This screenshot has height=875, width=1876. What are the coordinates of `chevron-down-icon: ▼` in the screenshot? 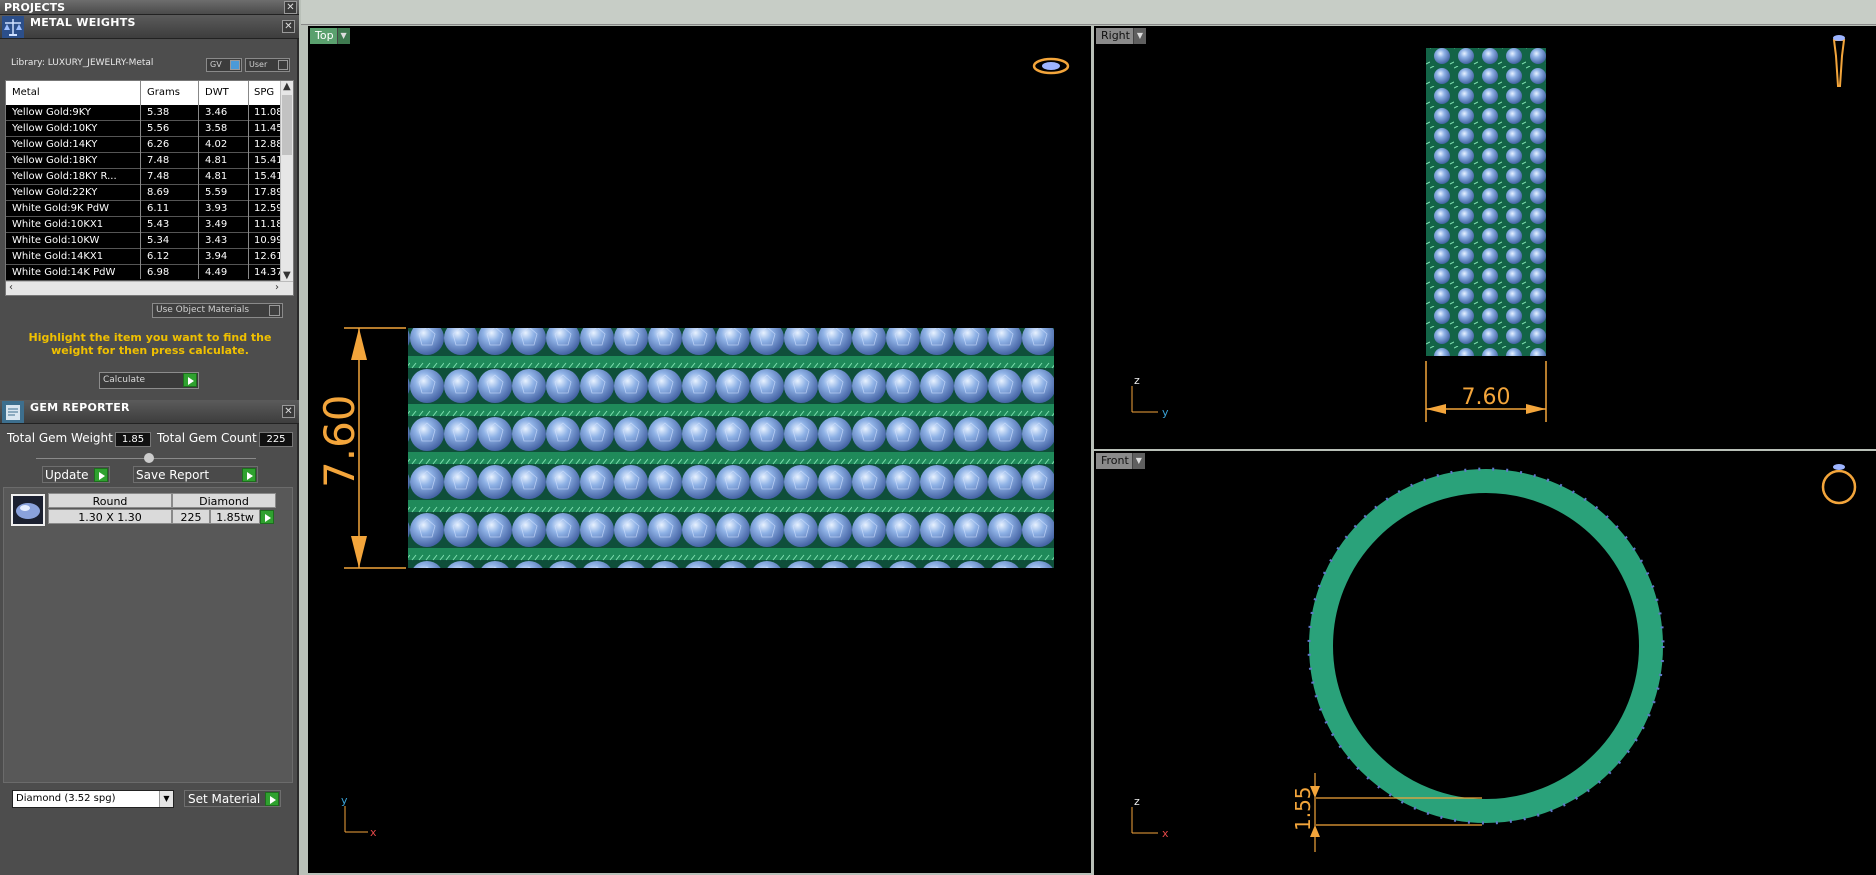 It's located at (166, 799).